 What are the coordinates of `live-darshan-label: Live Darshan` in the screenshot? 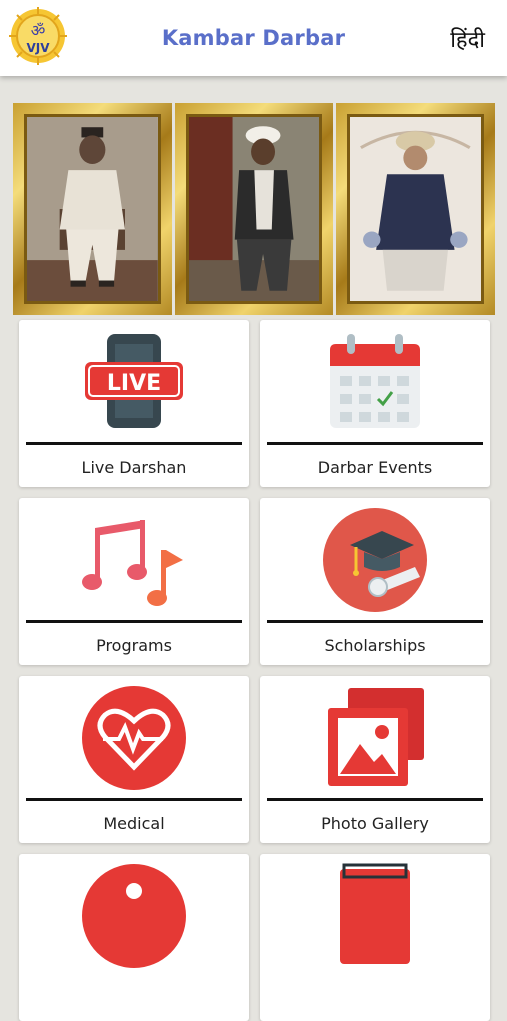 It's located at (134, 467).